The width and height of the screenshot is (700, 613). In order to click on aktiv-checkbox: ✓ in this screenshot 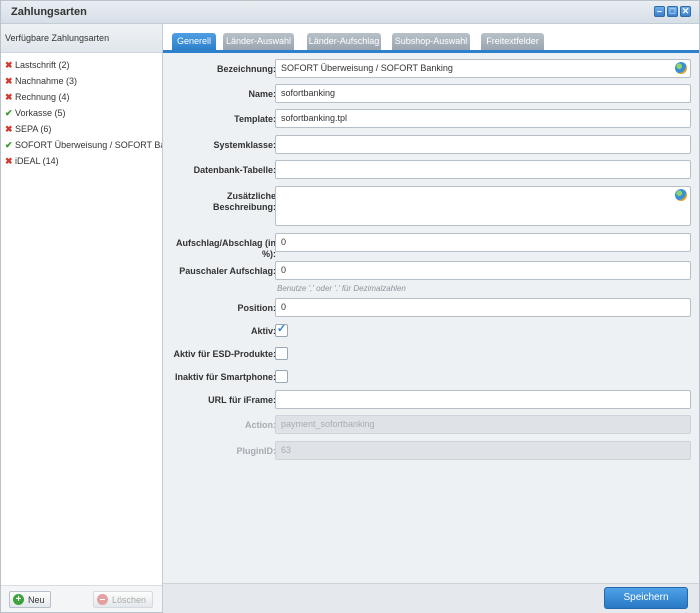, I will do `click(281, 330)`.